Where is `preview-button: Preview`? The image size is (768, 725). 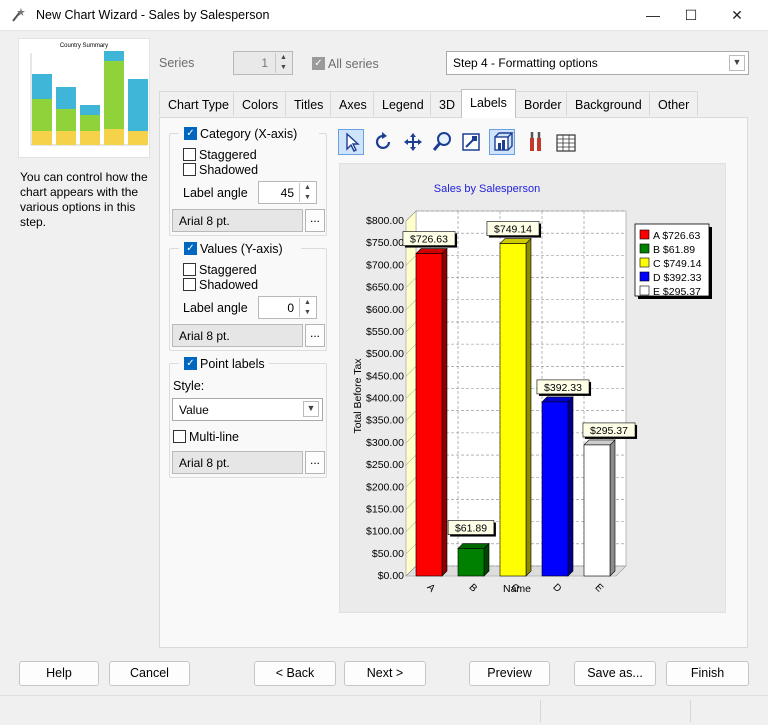 preview-button: Preview is located at coordinates (509, 673).